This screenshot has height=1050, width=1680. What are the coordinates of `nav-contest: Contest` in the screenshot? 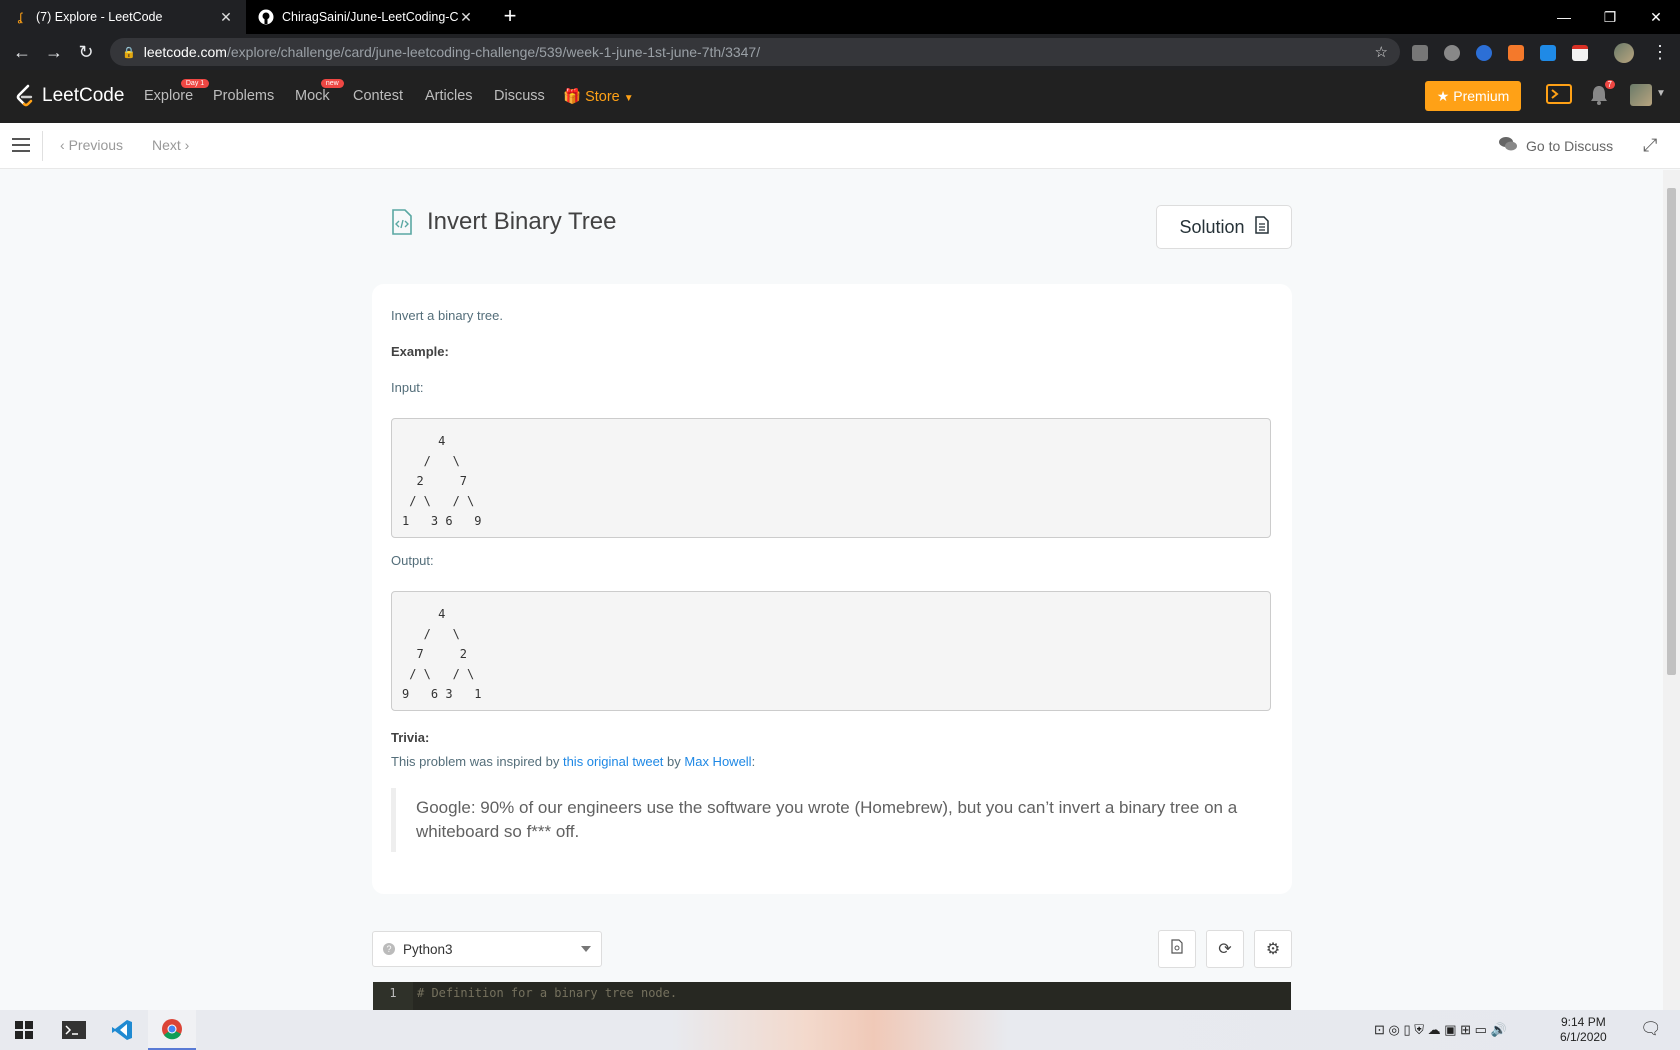 It's located at (378, 96).